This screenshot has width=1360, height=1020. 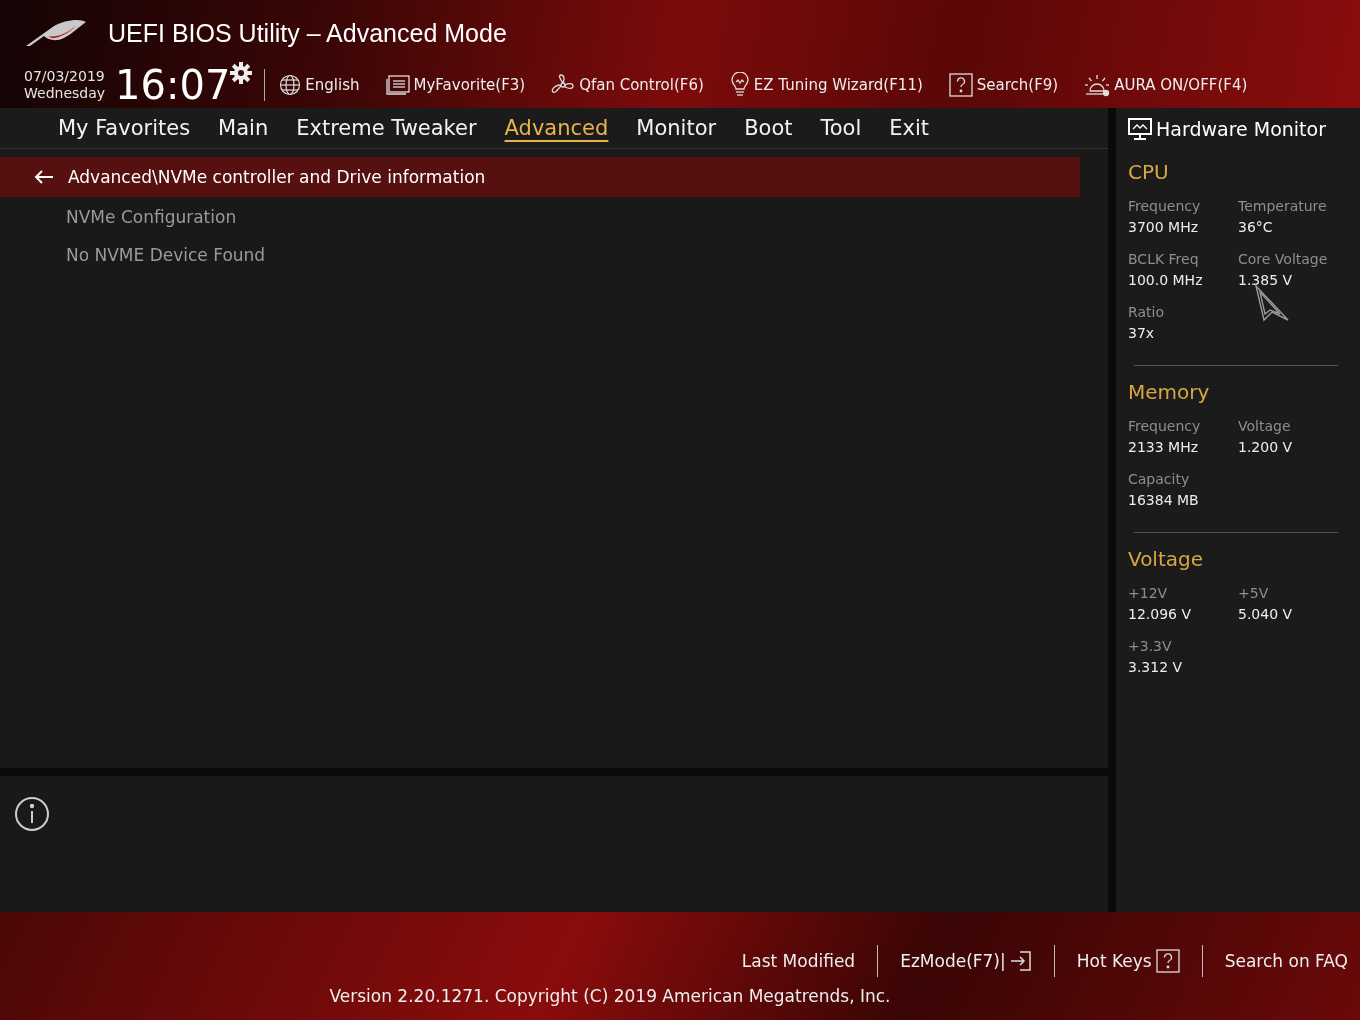 I want to click on window-title: UEFI BIOS Utility – Advanced Mode, so click(x=307, y=33).